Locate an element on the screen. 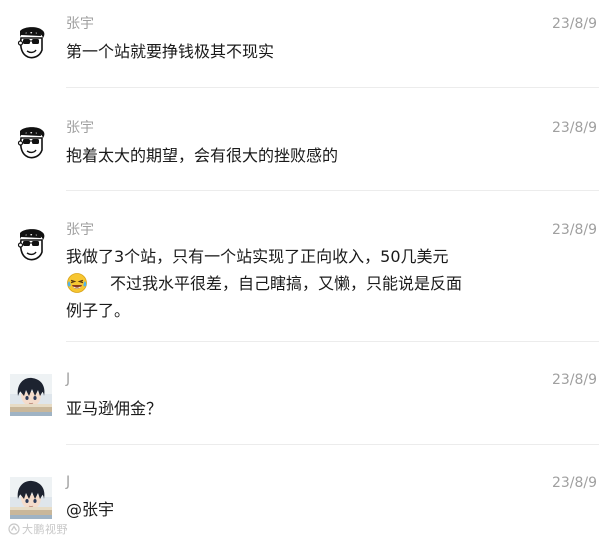 The width and height of the screenshot is (609, 544). message-line: @张宇 is located at coordinates (90, 509).